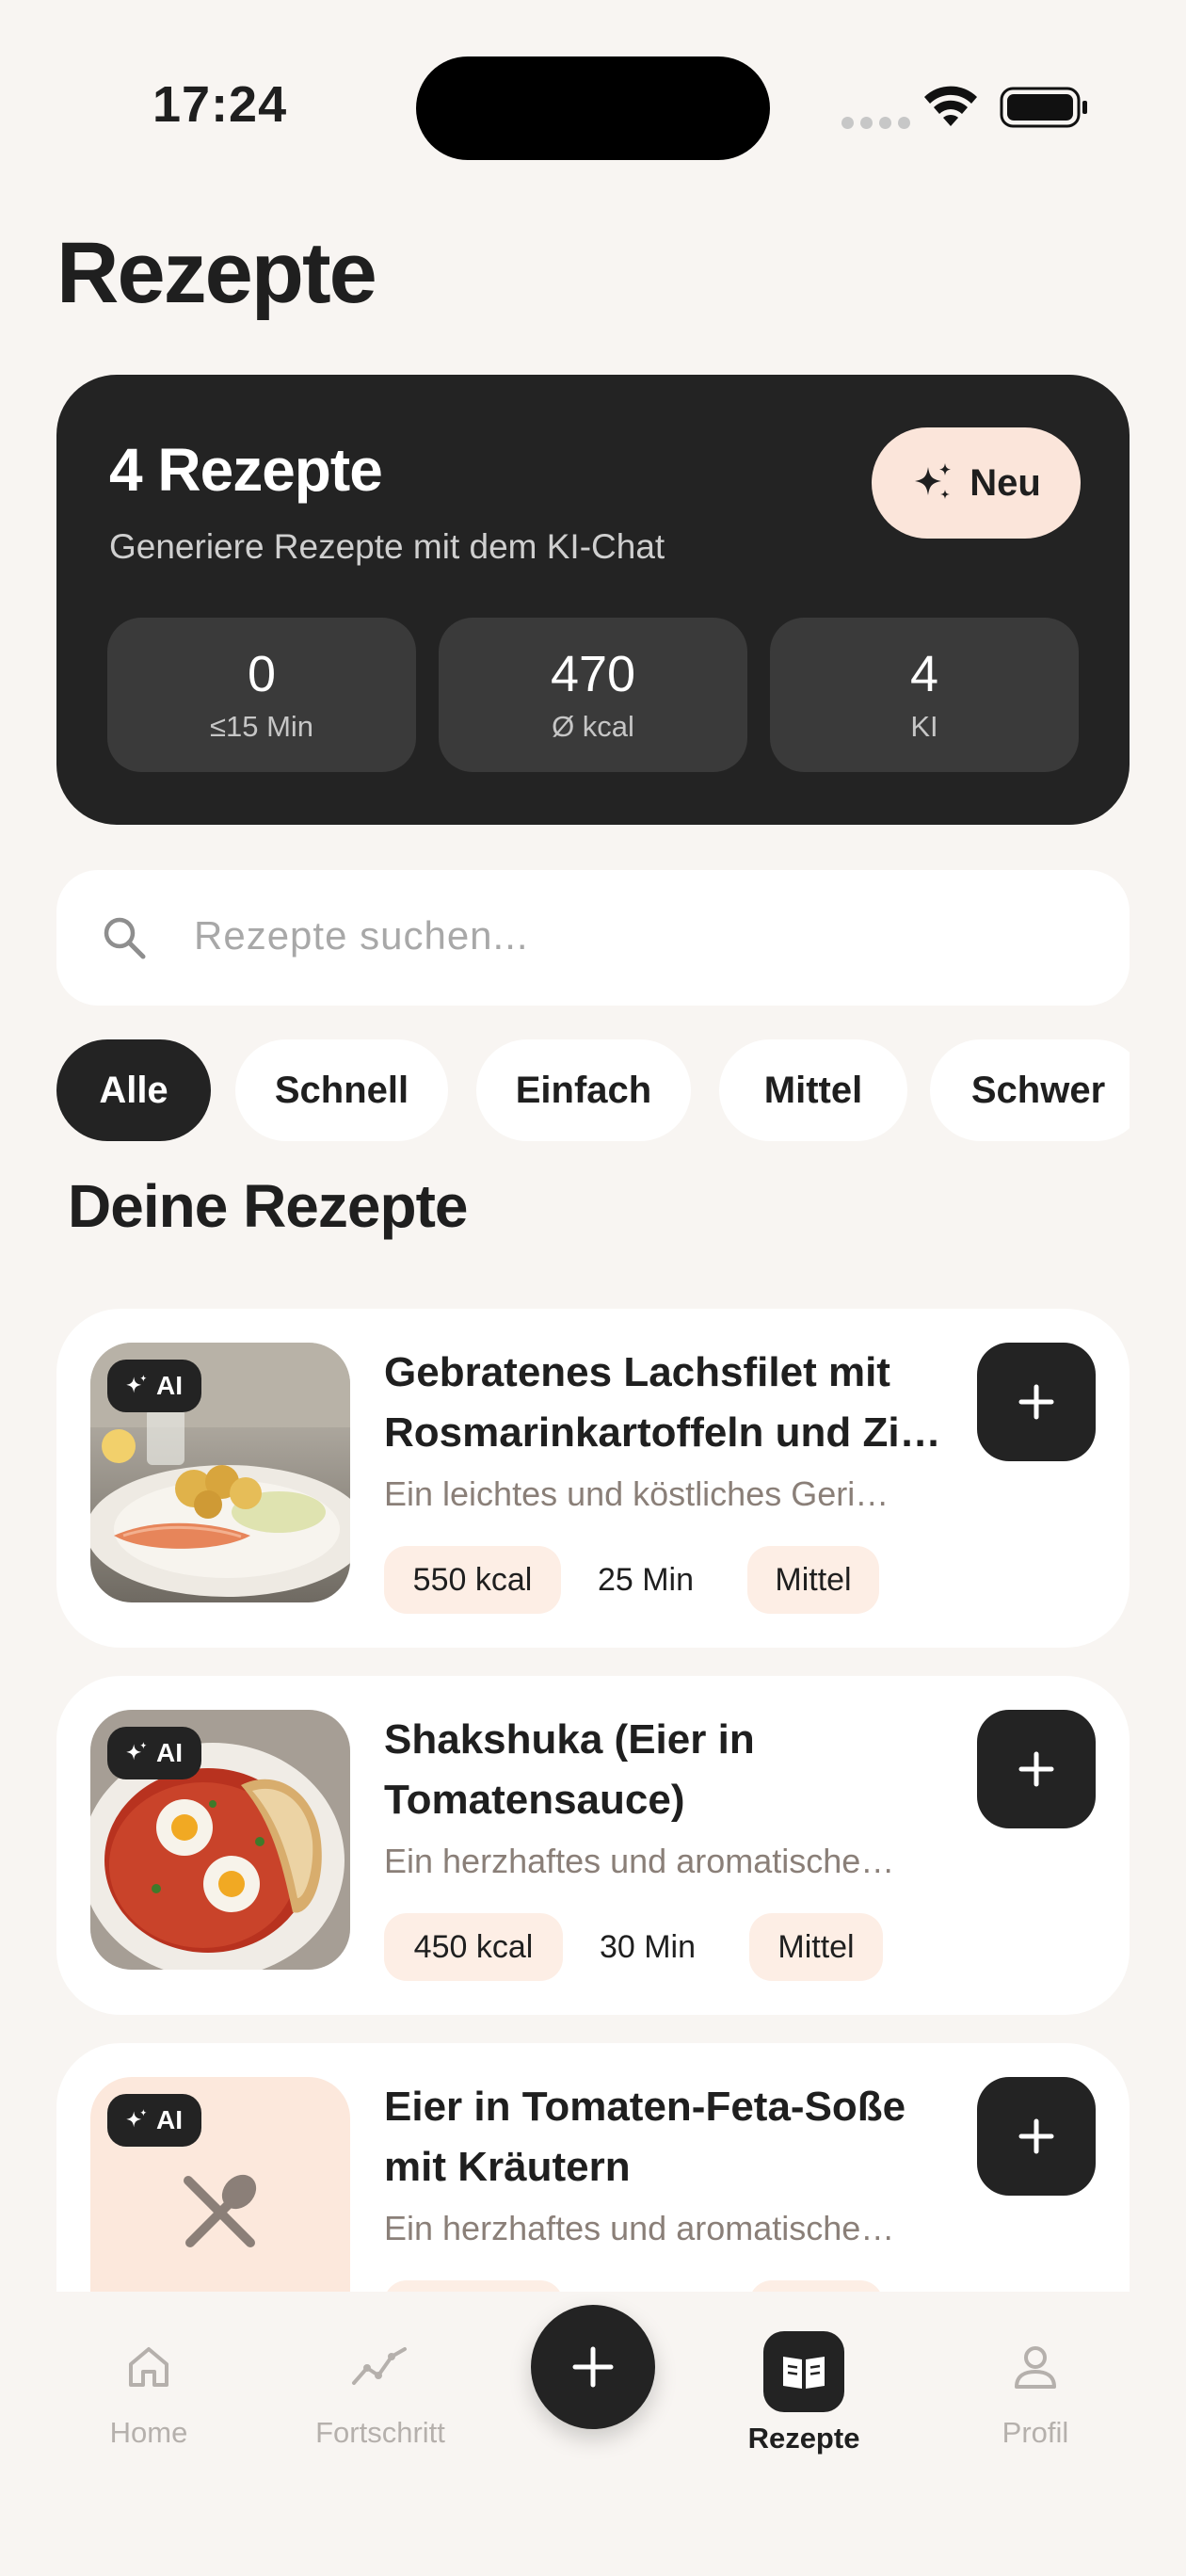  What do you see at coordinates (473, 1947) in the screenshot?
I see `kcal-tag: 450 kcal` at bounding box center [473, 1947].